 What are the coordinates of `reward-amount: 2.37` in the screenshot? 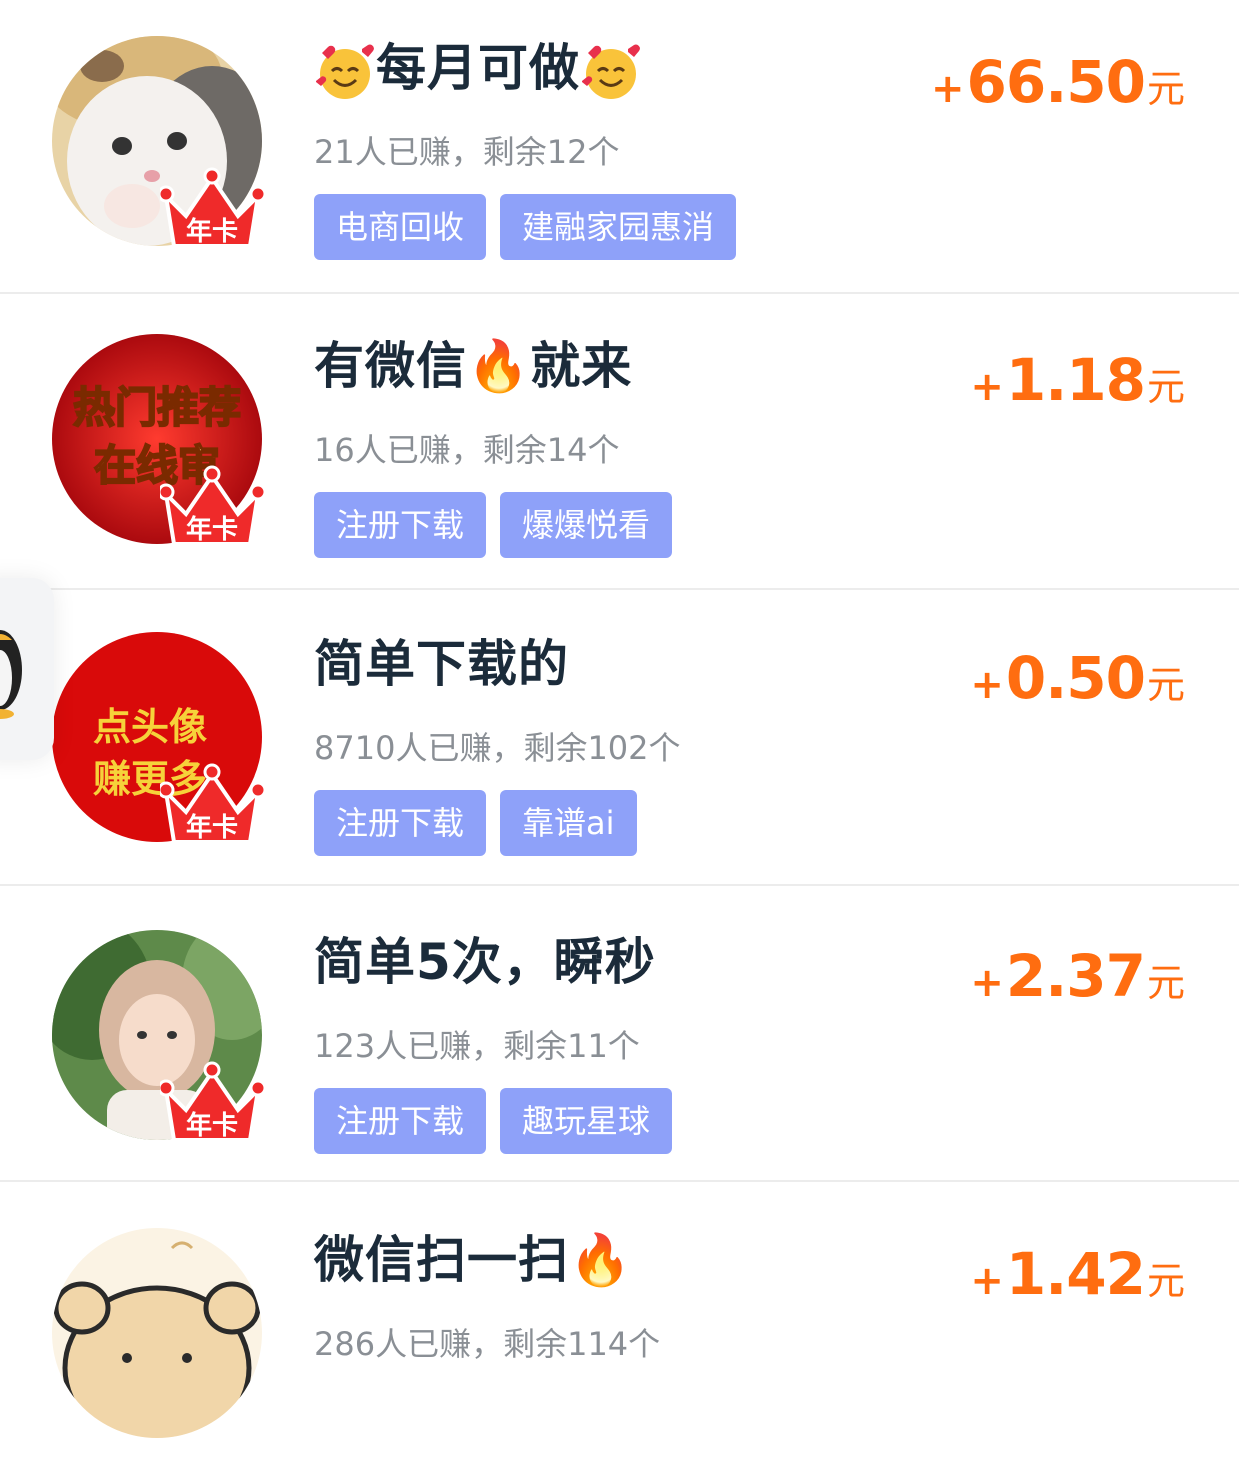 It's located at (1075, 976).